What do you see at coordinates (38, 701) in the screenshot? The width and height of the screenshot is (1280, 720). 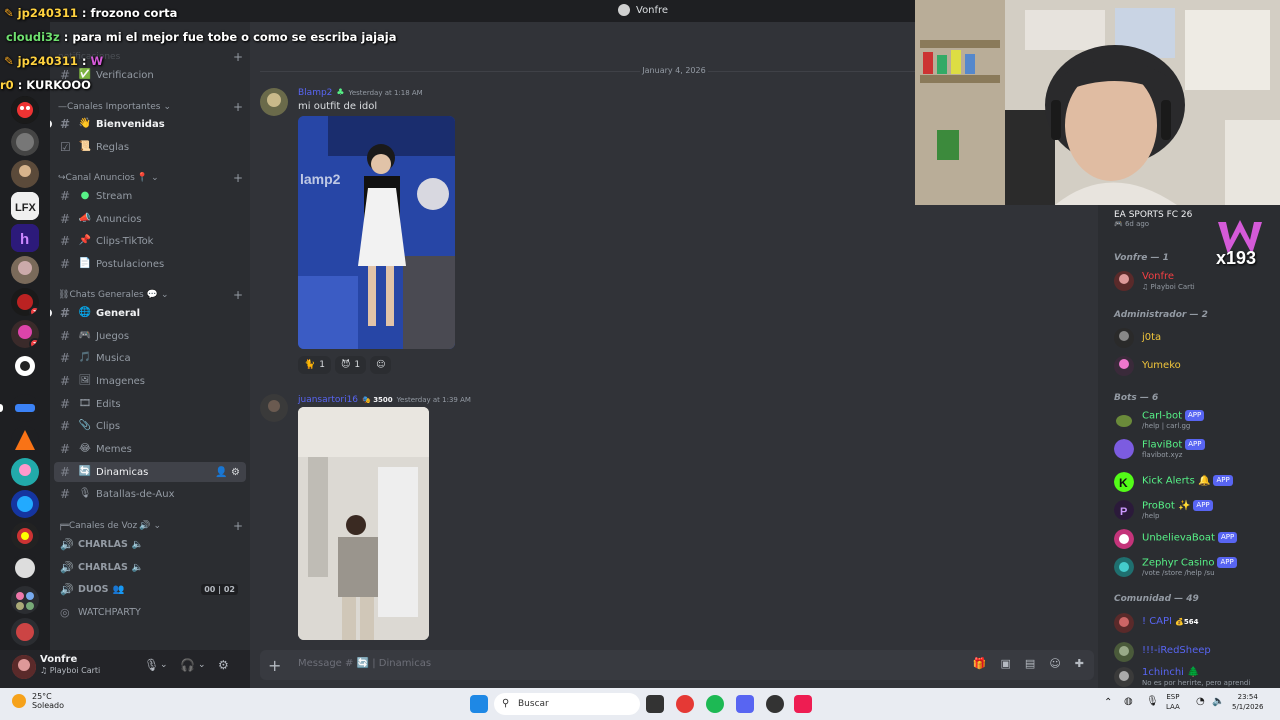 I see `weather-widget: 25°C Soleado` at bounding box center [38, 701].